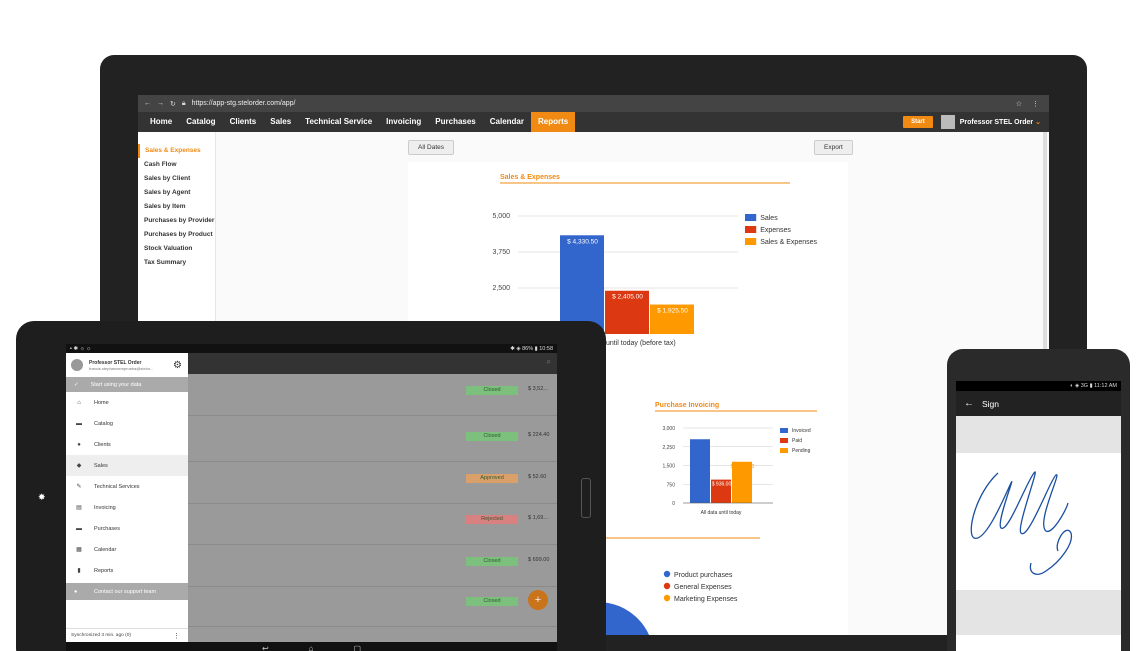 The width and height of the screenshot is (1141, 651). Describe the element at coordinates (176, 235) in the screenshot. I see `sidebar-item-purchases-by-product: Purchases by Product` at that location.